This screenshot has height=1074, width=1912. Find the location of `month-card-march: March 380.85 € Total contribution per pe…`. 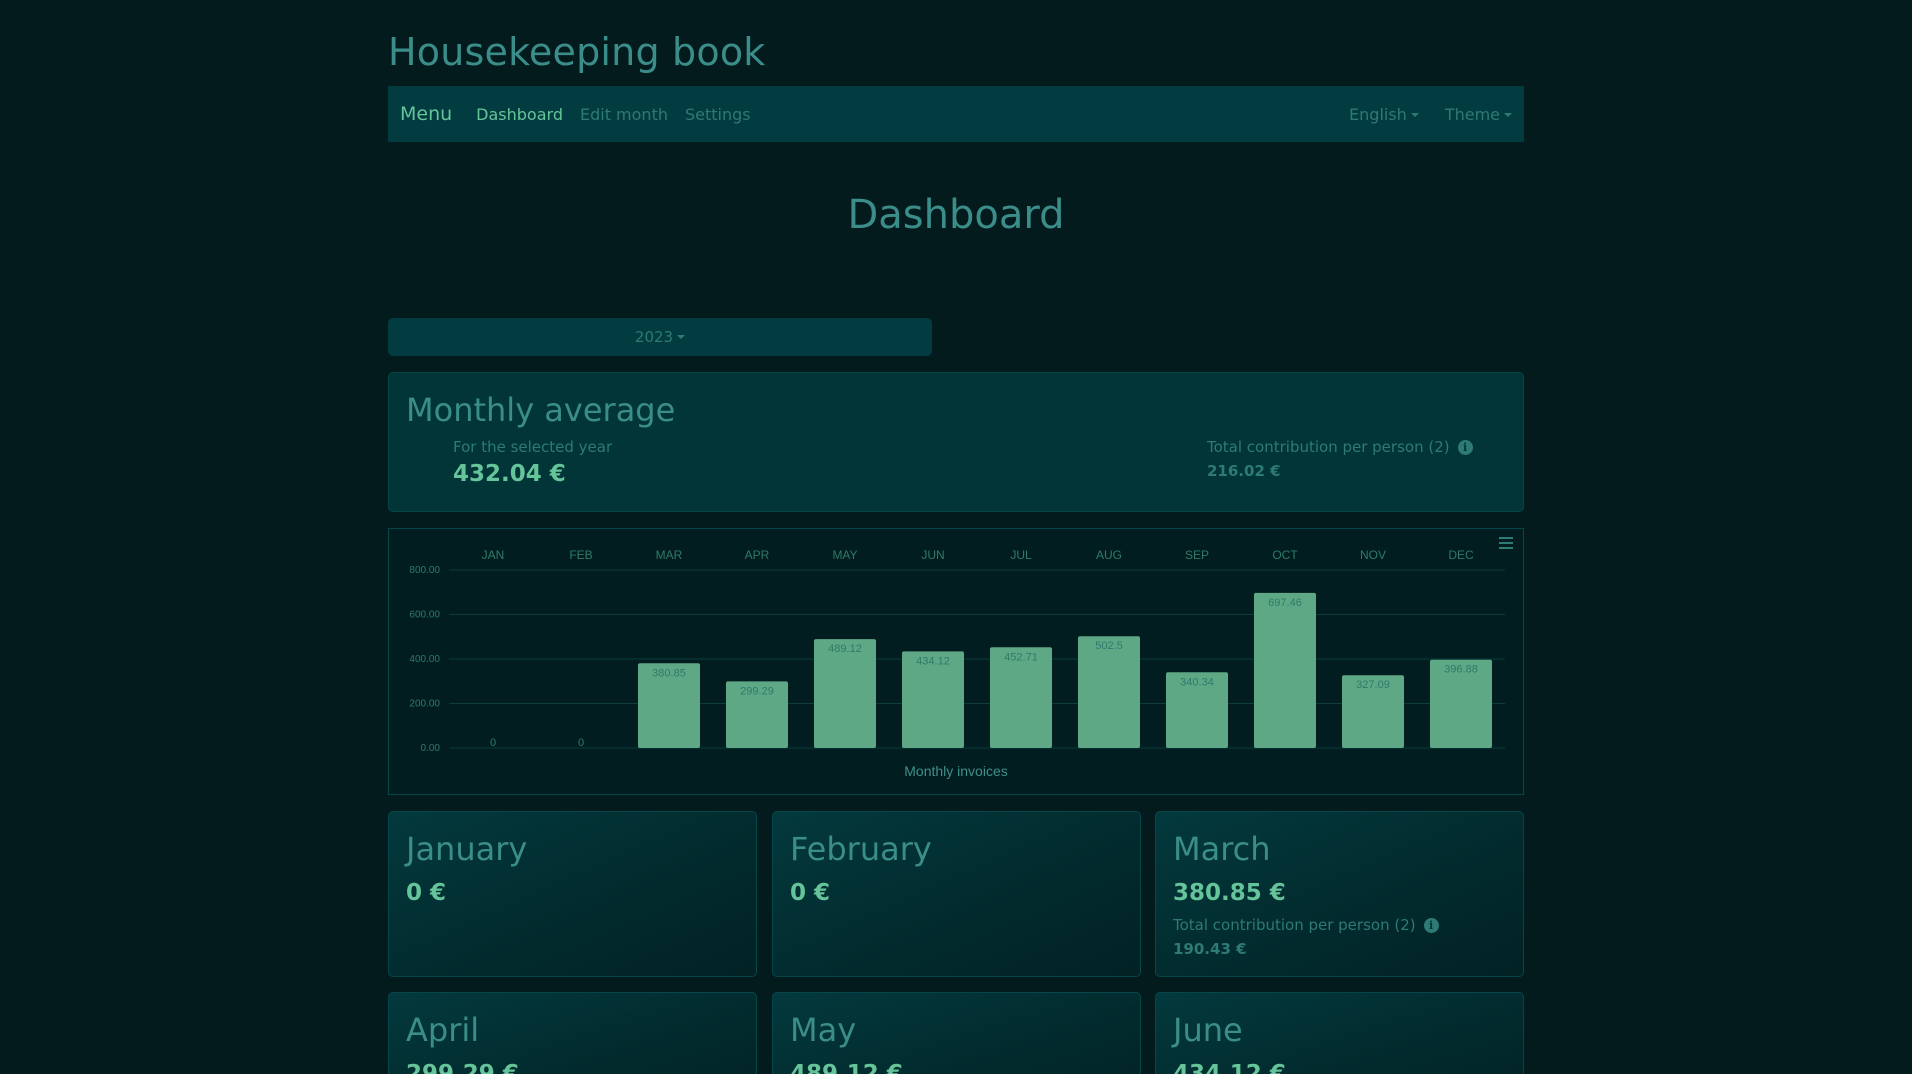

month-card-march: March 380.85 € Total contribution per pe… is located at coordinates (1339, 894).